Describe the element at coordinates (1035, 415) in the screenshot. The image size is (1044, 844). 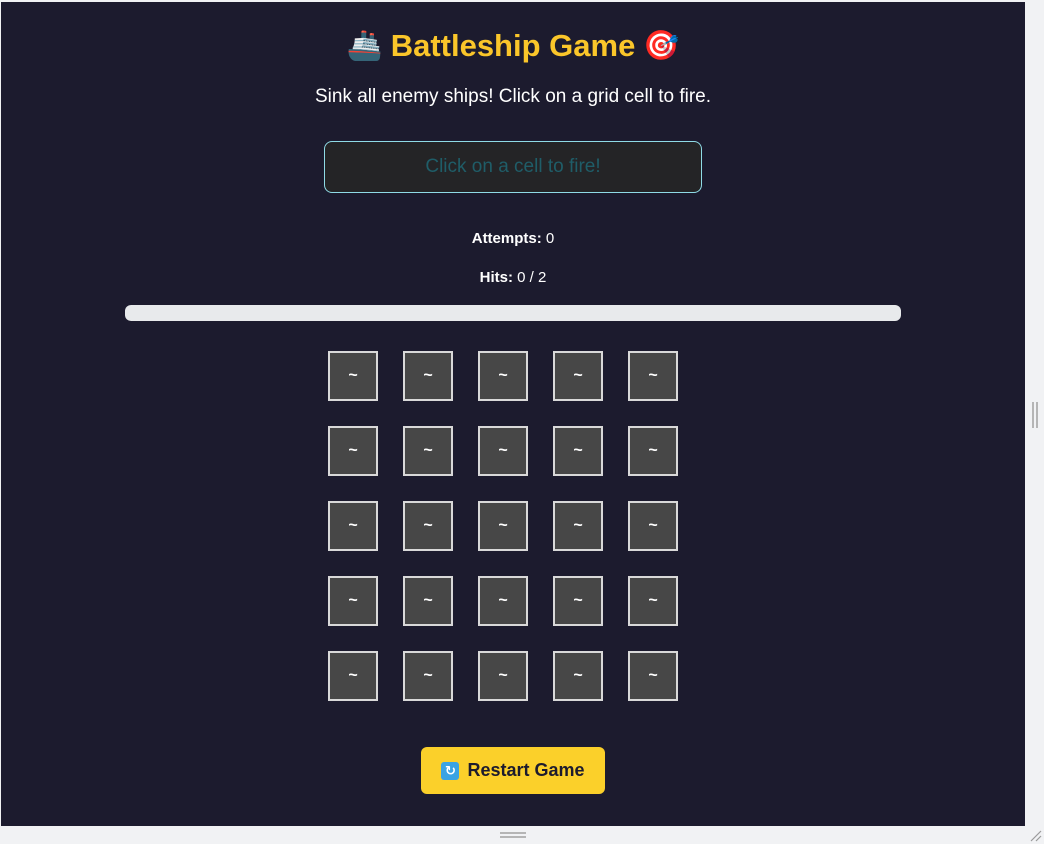
I see `vertical-resize-handle` at that location.